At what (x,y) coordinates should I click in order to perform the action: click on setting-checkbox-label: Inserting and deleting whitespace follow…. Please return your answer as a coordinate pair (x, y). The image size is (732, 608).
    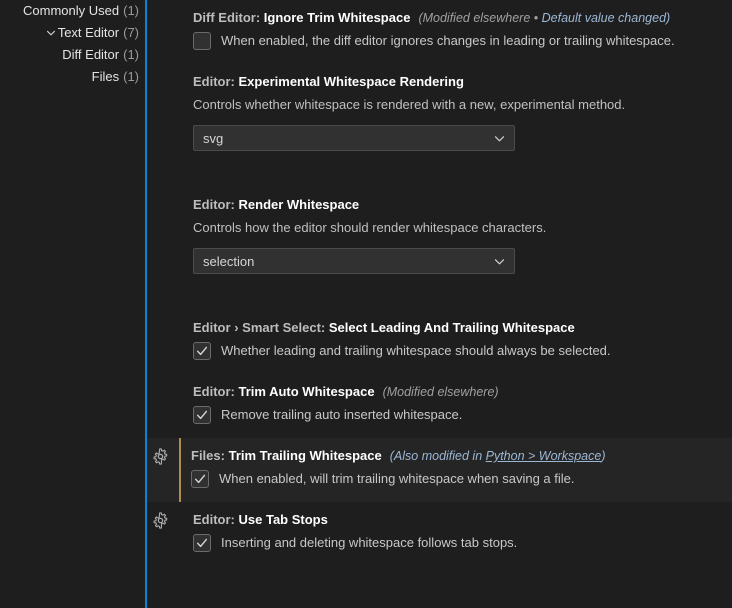
    Looking at the image, I should click on (369, 542).